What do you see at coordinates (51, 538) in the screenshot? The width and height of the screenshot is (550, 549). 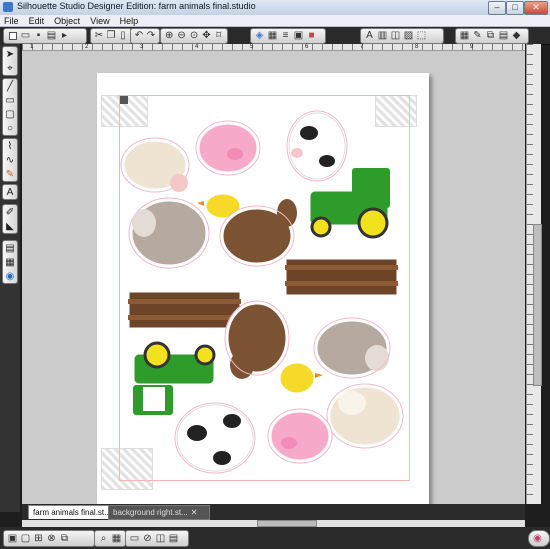 I see `weld-icon: ⊗` at bounding box center [51, 538].